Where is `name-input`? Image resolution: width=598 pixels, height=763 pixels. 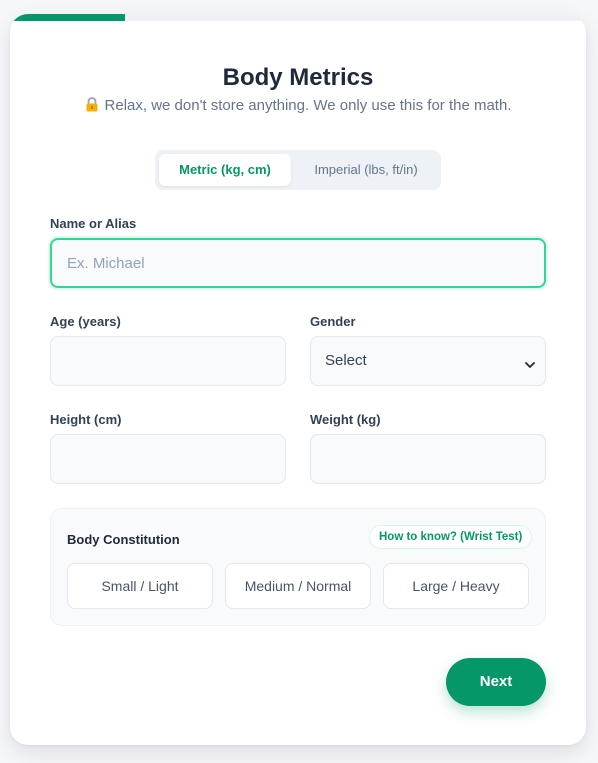 name-input is located at coordinates (298, 263).